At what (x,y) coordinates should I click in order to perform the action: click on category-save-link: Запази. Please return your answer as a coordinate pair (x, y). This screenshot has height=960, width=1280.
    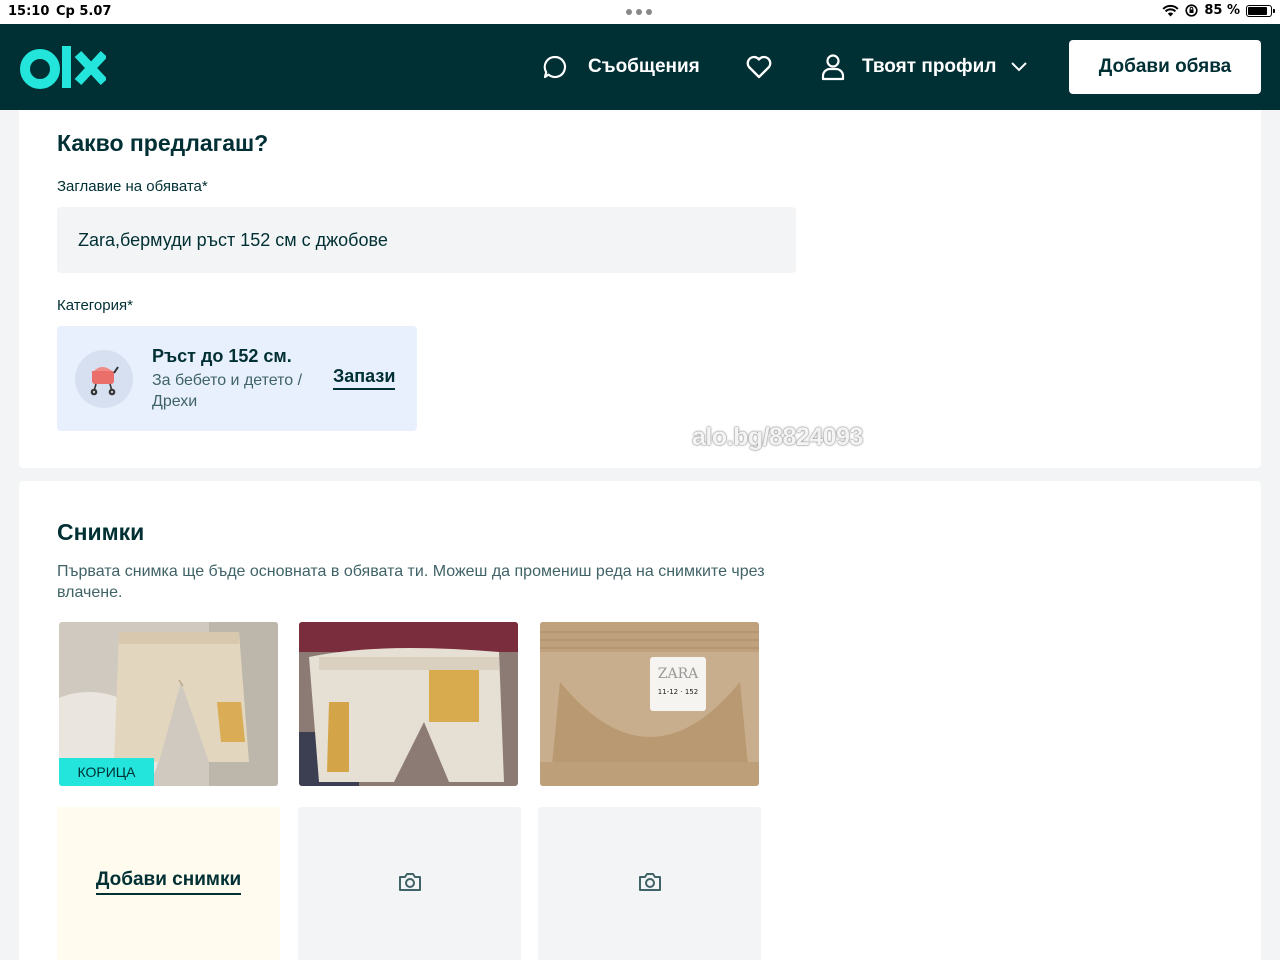
    Looking at the image, I should click on (364, 378).